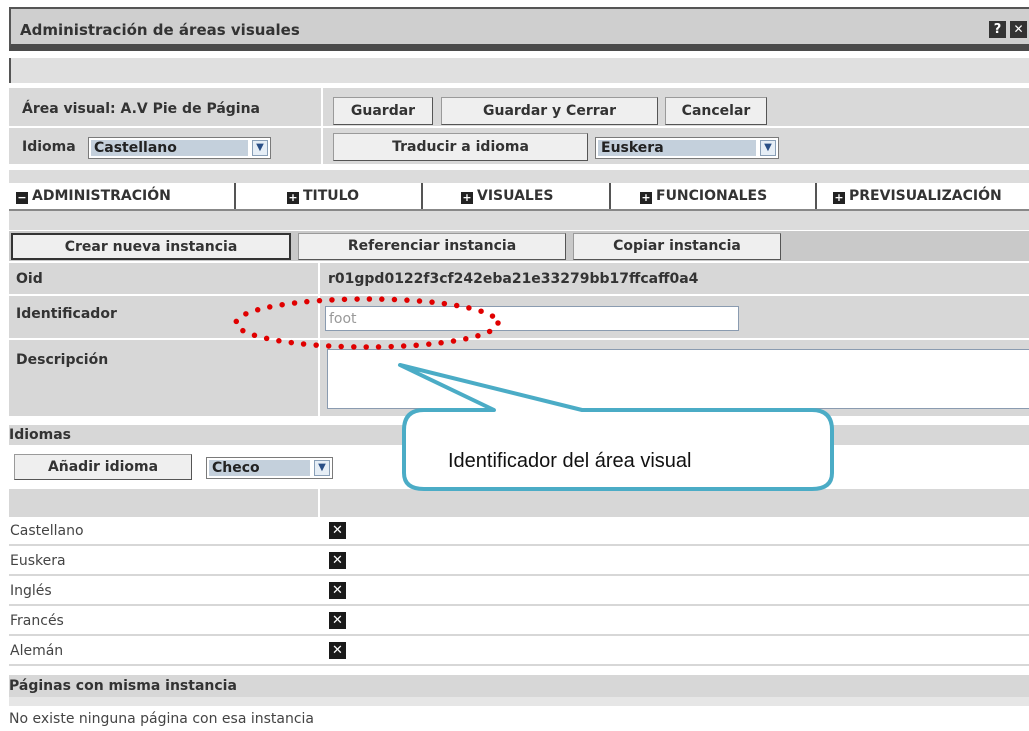  What do you see at coordinates (101, 196) in the screenshot?
I see `tab-label: ADMINISTRACIÓN` at bounding box center [101, 196].